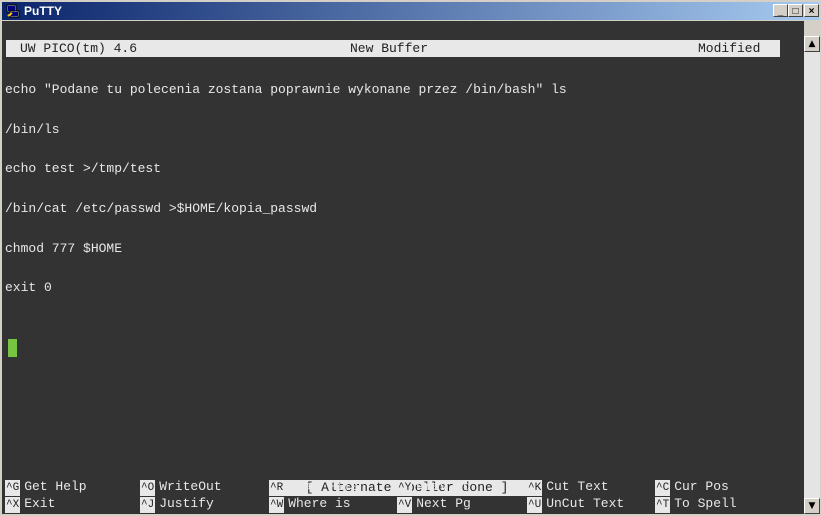  I want to click on shortcut-key: ^W, so click(277, 505).